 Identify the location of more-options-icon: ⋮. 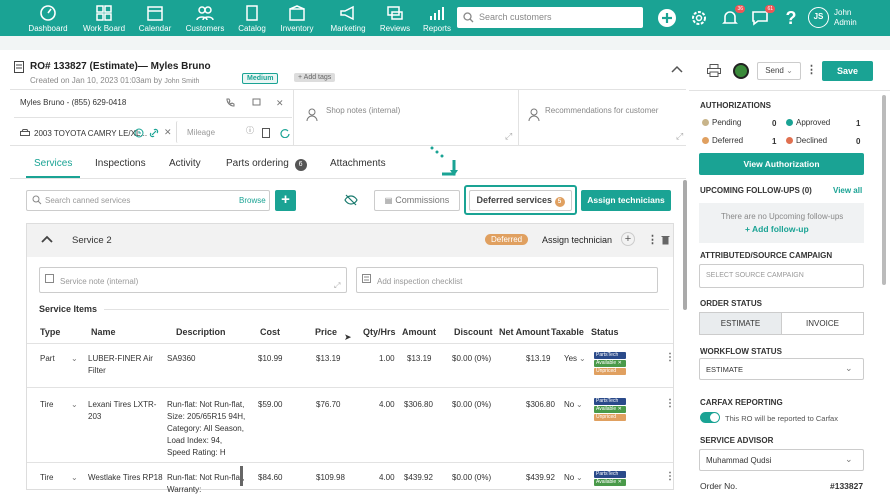
(652, 239).